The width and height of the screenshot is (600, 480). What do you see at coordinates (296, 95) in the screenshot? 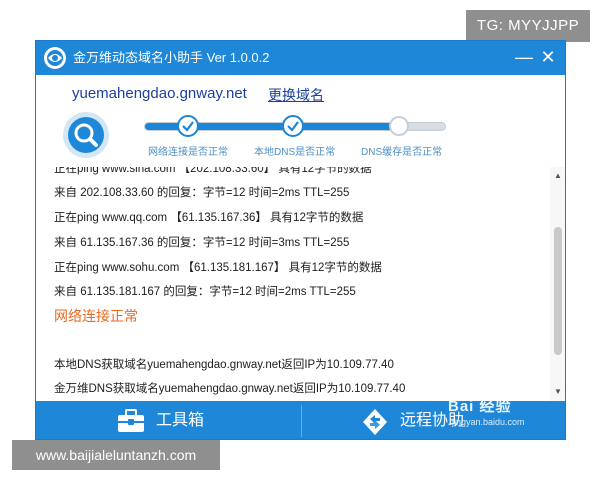
I see `change-domain-link: 更换域名` at bounding box center [296, 95].